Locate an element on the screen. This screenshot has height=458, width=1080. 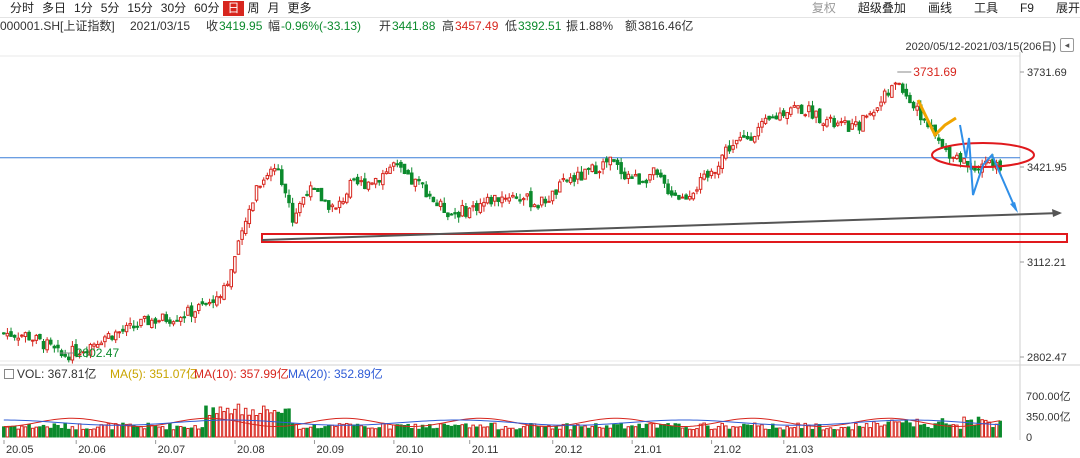
security-code: 000001.SH[上证指数] is located at coordinates (57, 26).